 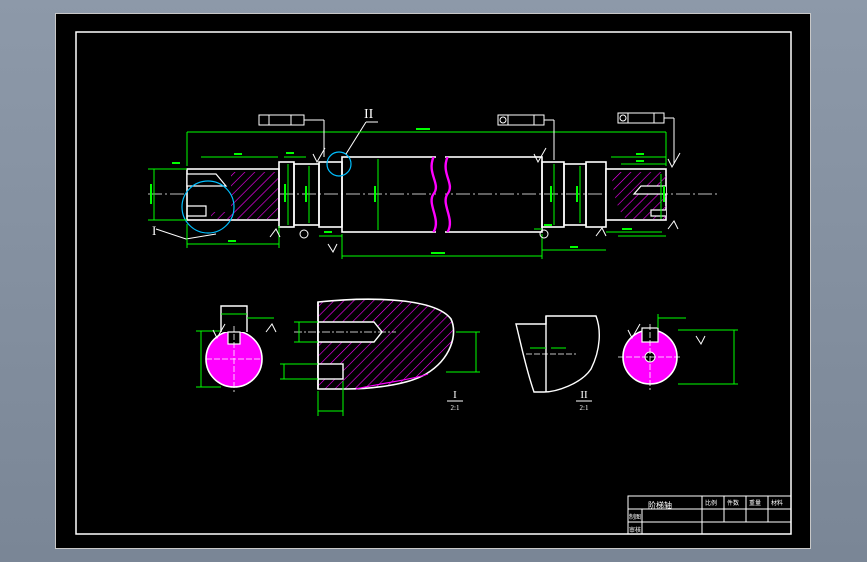 What do you see at coordinates (635, 517) in the screenshot?
I see `title-block-row-drawn: 制图` at bounding box center [635, 517].